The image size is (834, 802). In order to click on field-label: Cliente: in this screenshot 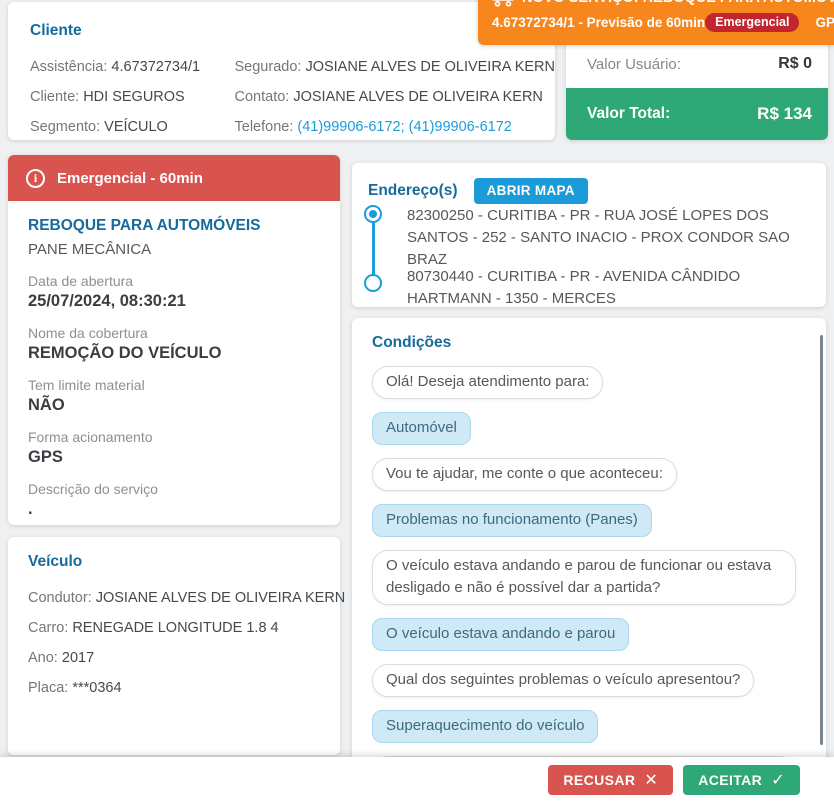, I will do `click(55, 97)`.